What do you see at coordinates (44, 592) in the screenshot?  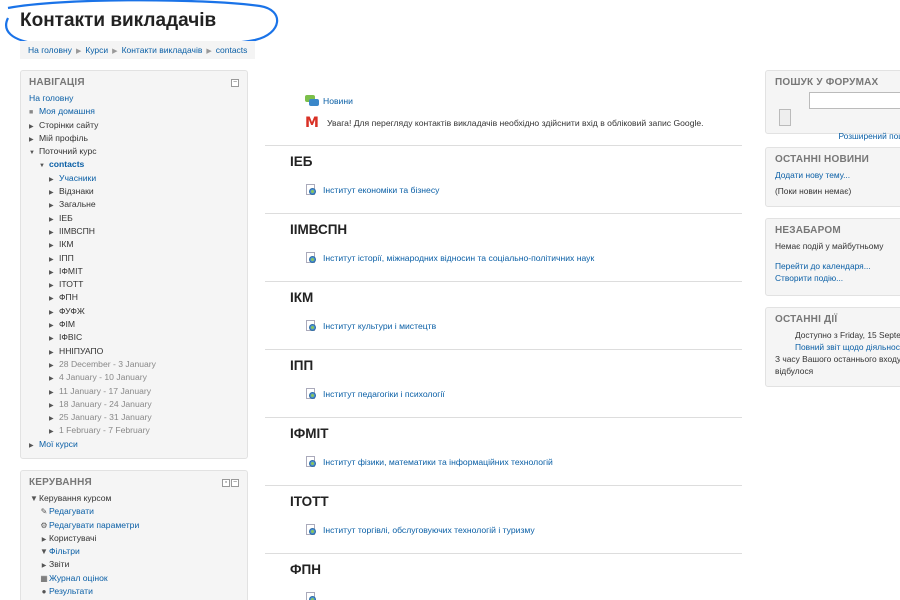 I see `outcomes-icon: ●` at bounding box center [44, 592].